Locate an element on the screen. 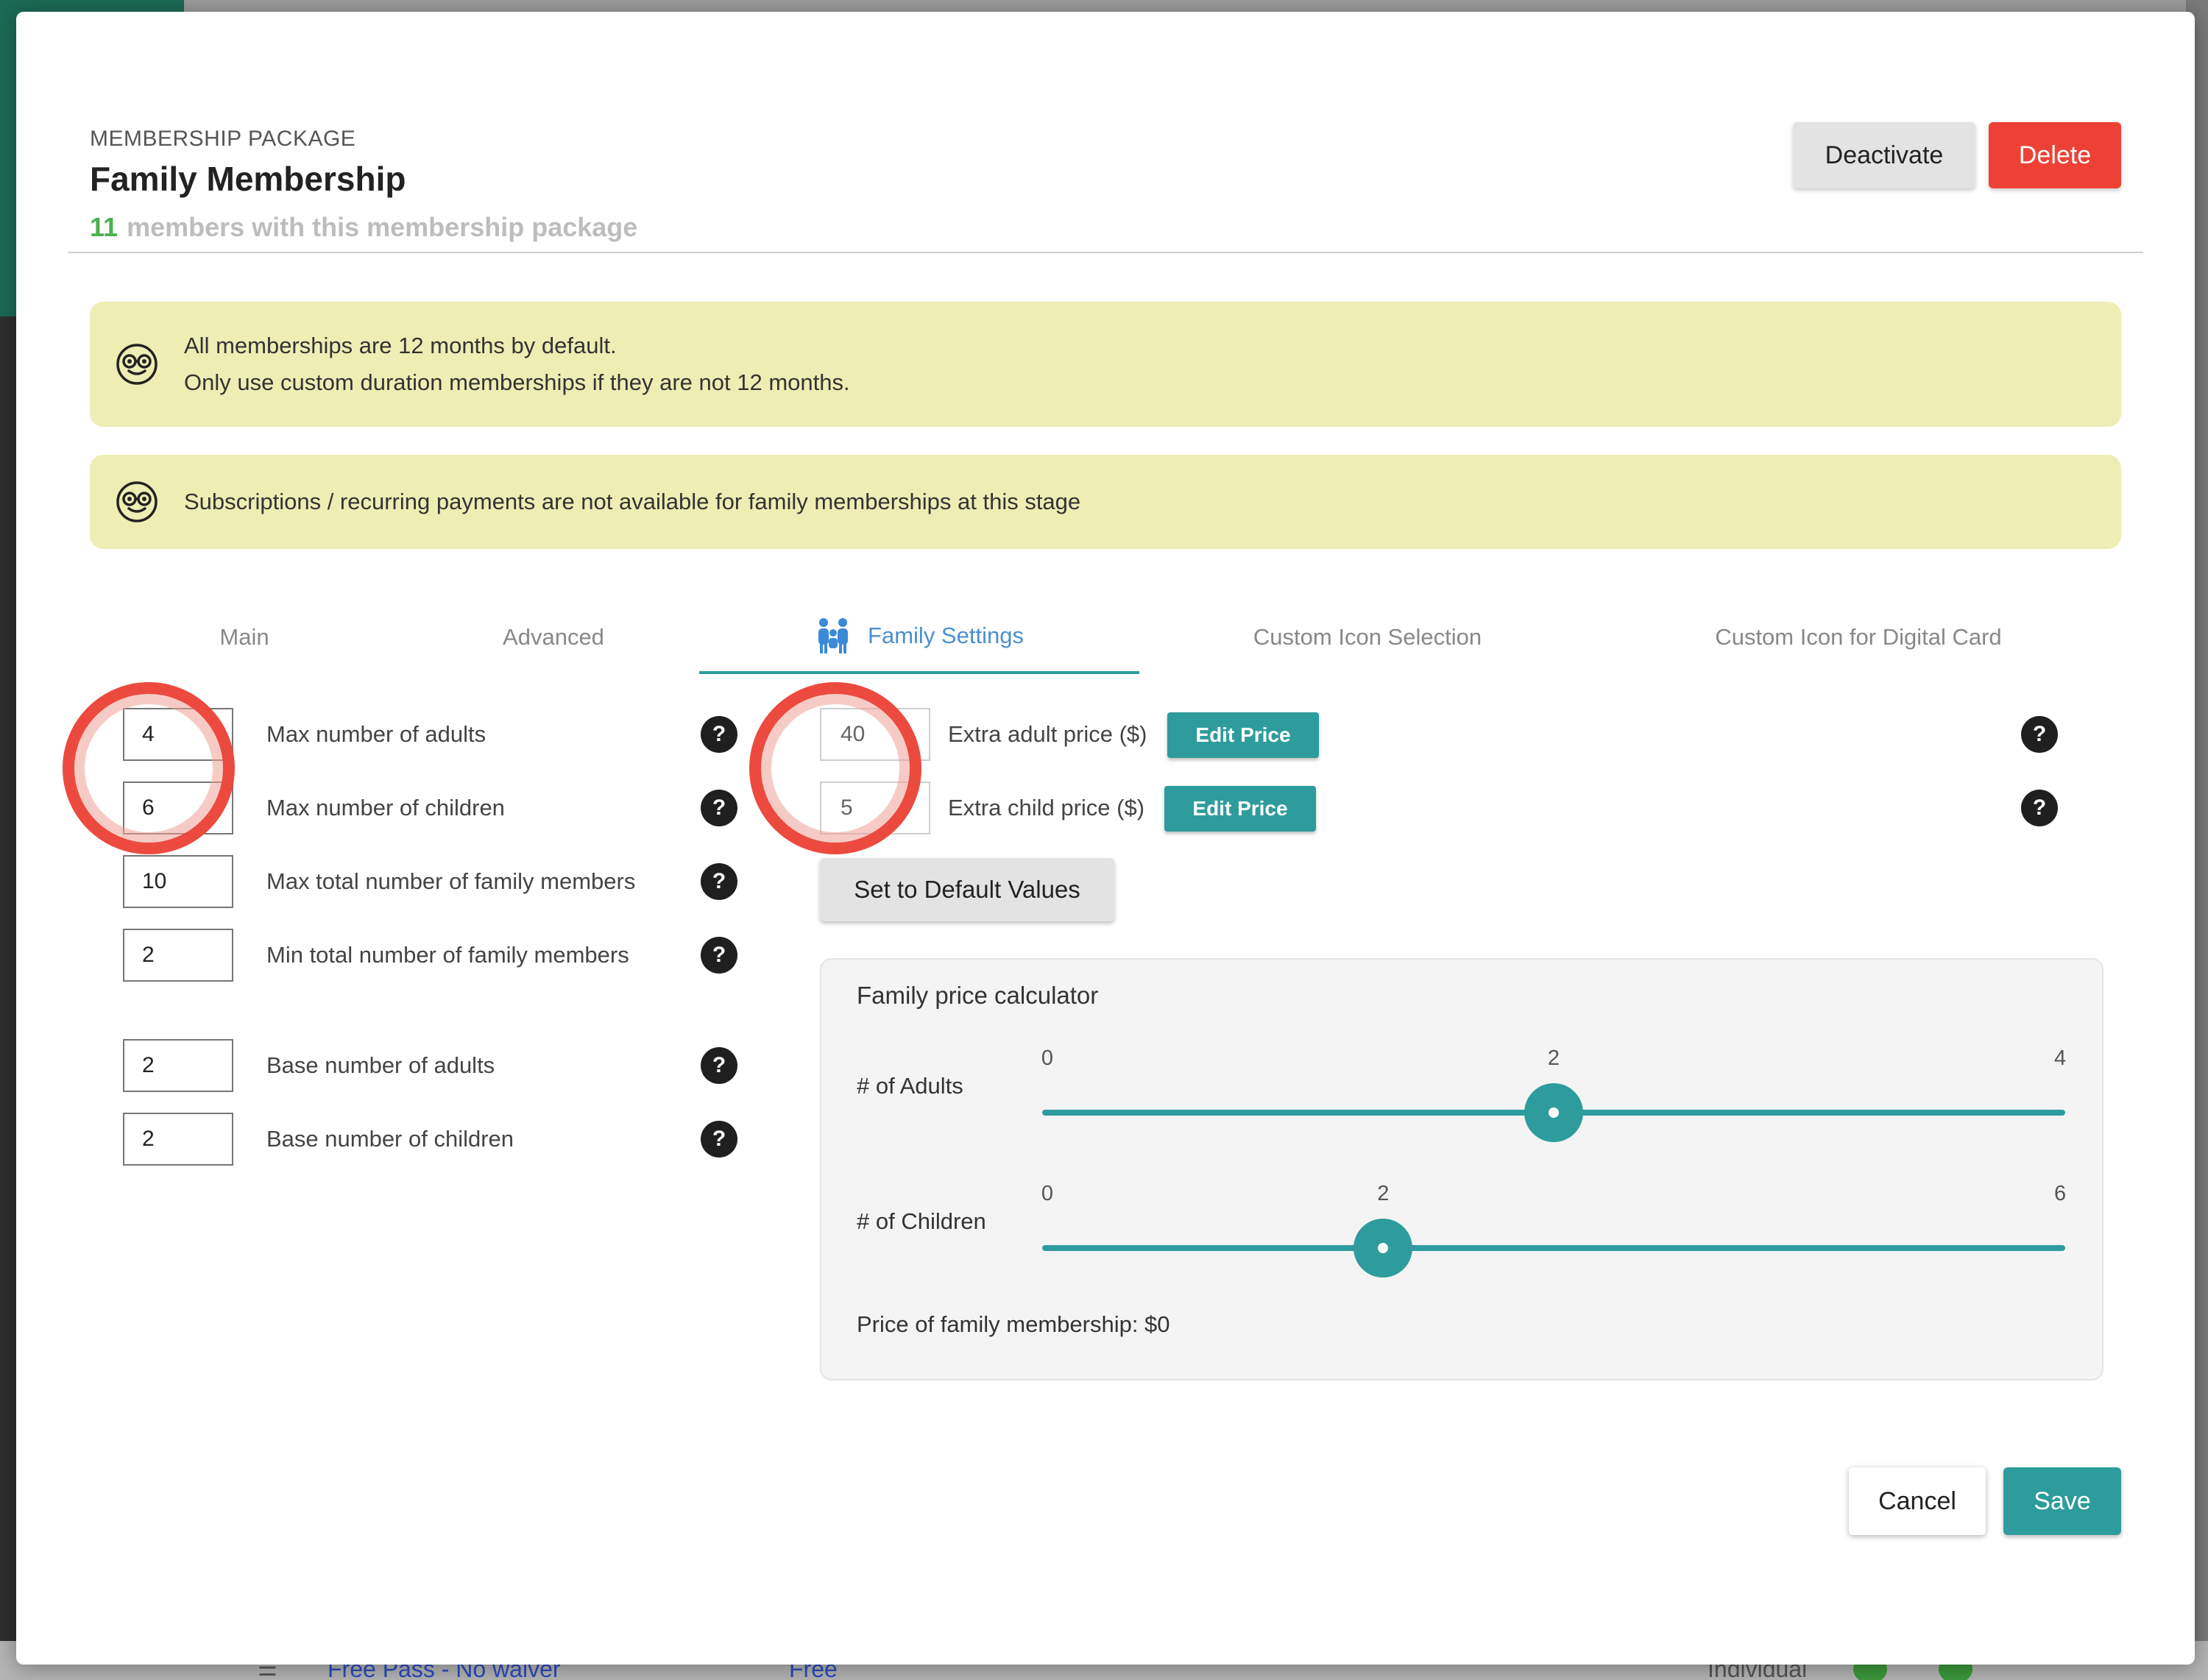 This screenshot has height=1680, width=2208. set-default-values-button: Set to Default Values is located at coordinates (967, 889).